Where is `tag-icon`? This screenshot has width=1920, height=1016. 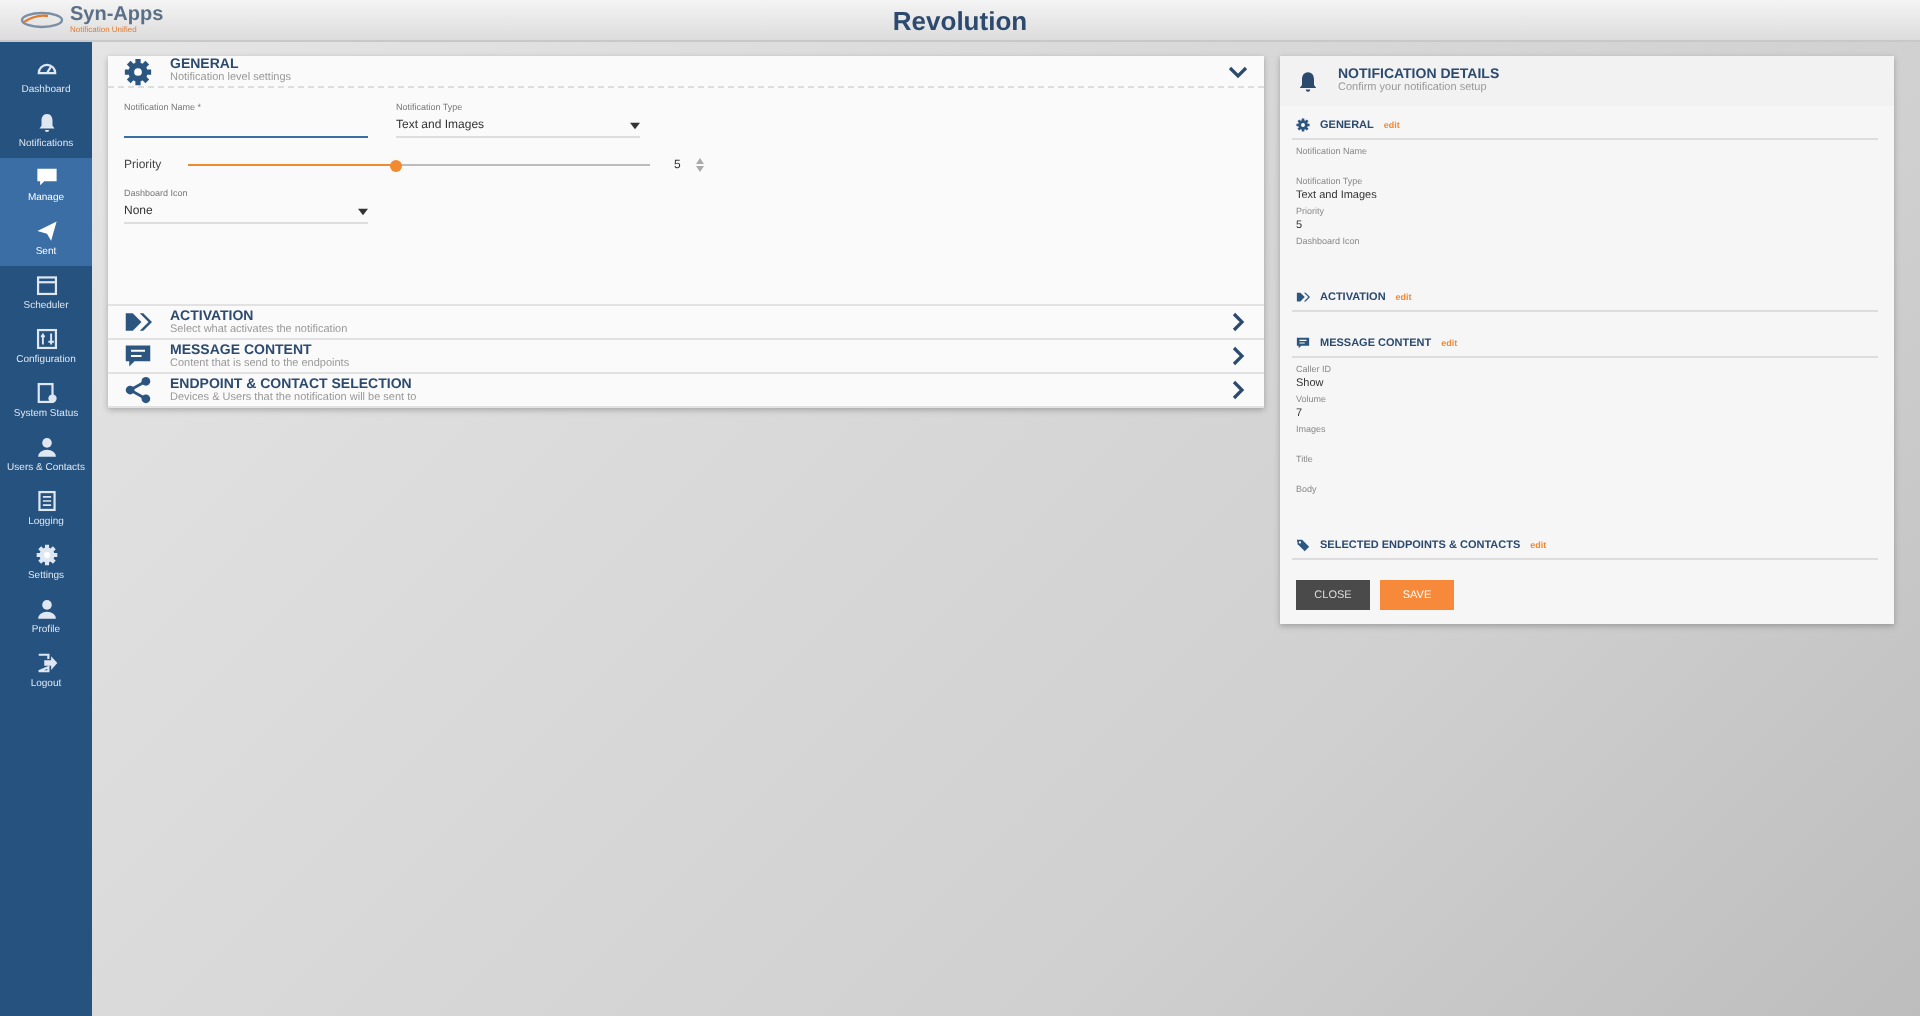
tag-icon is located at coordinates (1303, 545).